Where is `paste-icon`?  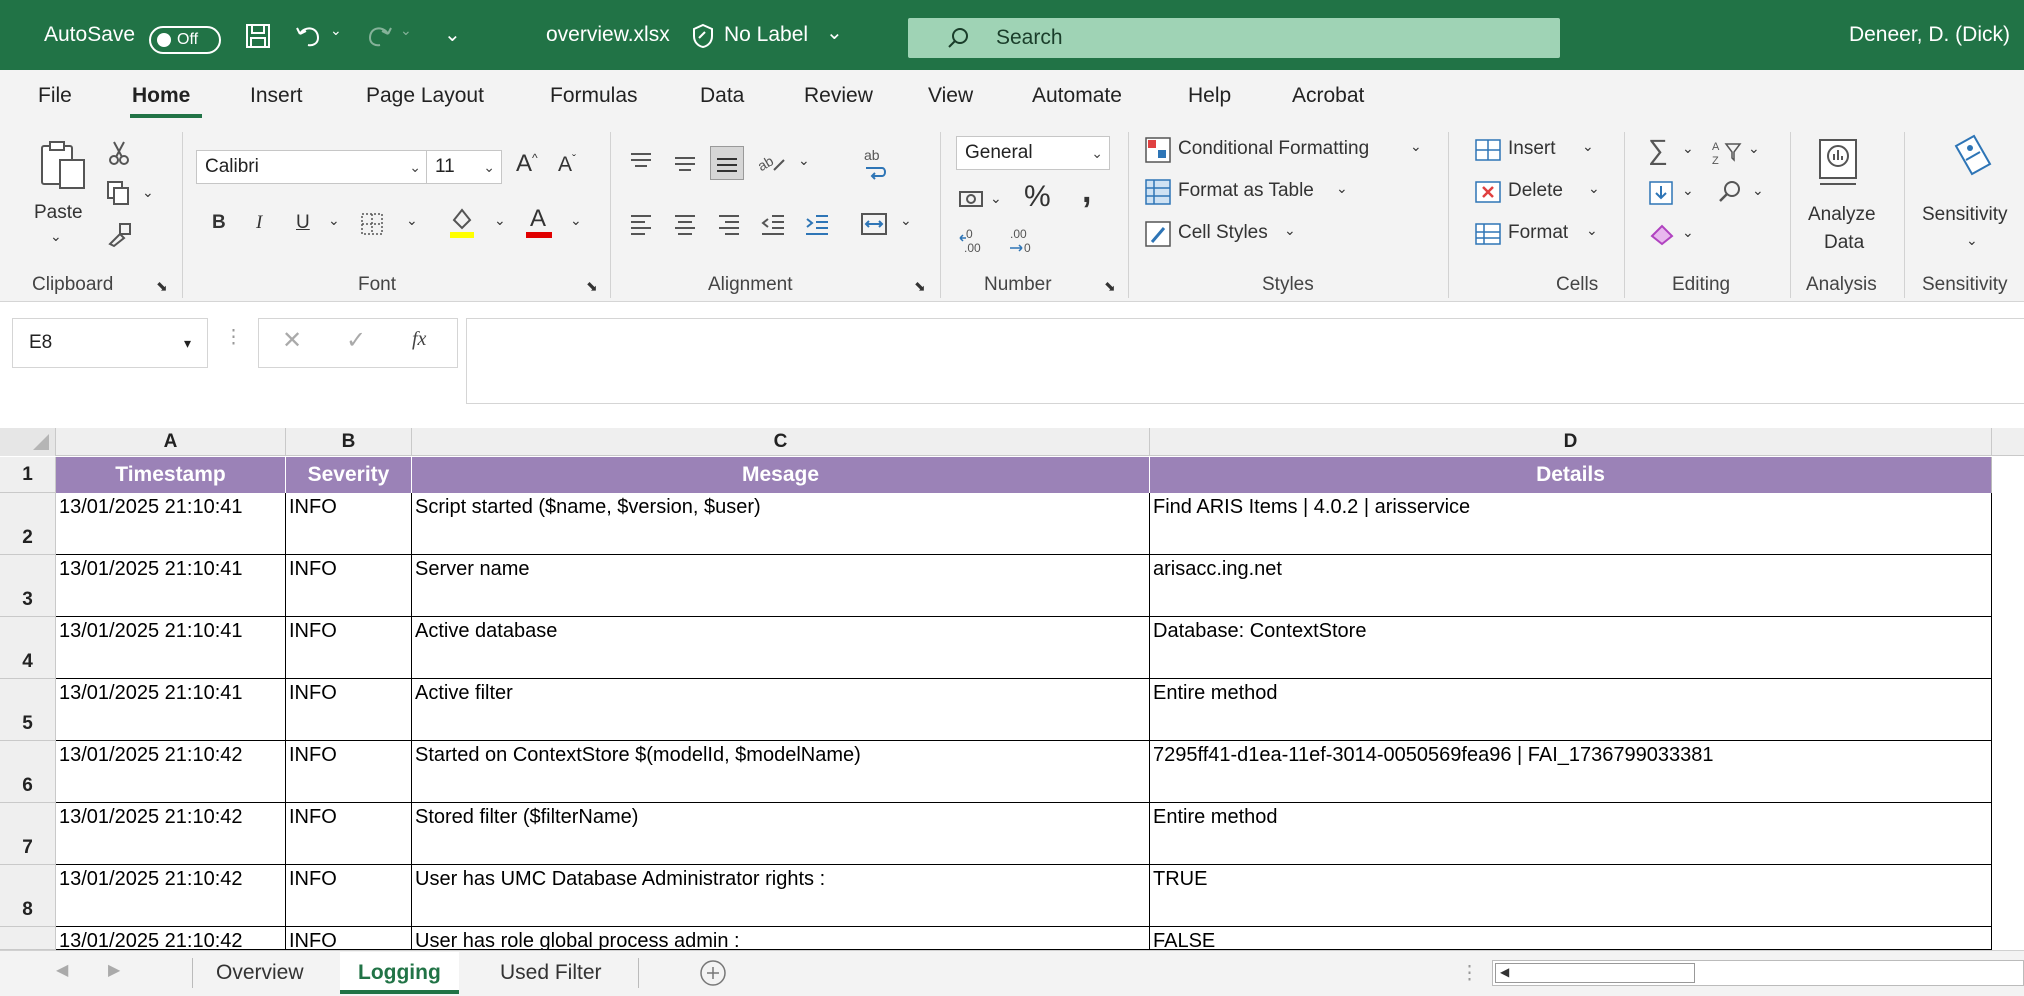 paste-icon is located at coordinates (64, 166).